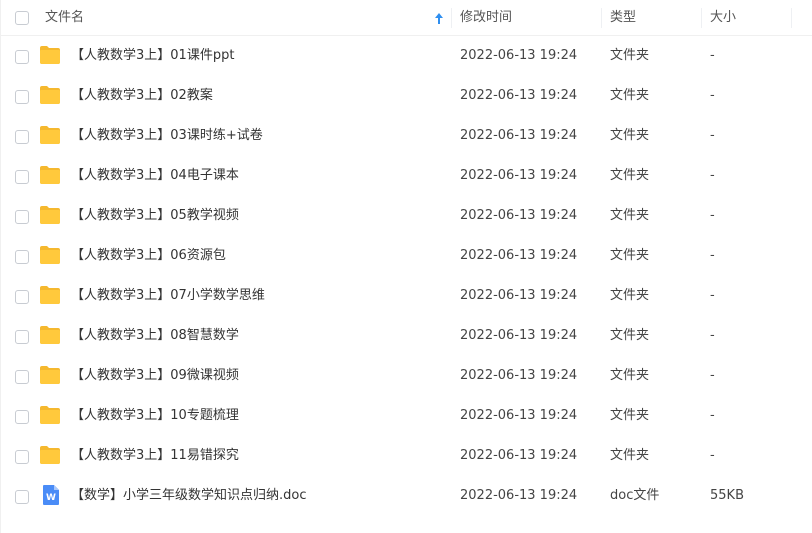 The width and height of the screenshot is (812, 533). What do you see at coordinates (155, 376) in the screenshot?
I see `file-name-link: 【人教数学3上】09微课视频` at bounding box center [155, 376].